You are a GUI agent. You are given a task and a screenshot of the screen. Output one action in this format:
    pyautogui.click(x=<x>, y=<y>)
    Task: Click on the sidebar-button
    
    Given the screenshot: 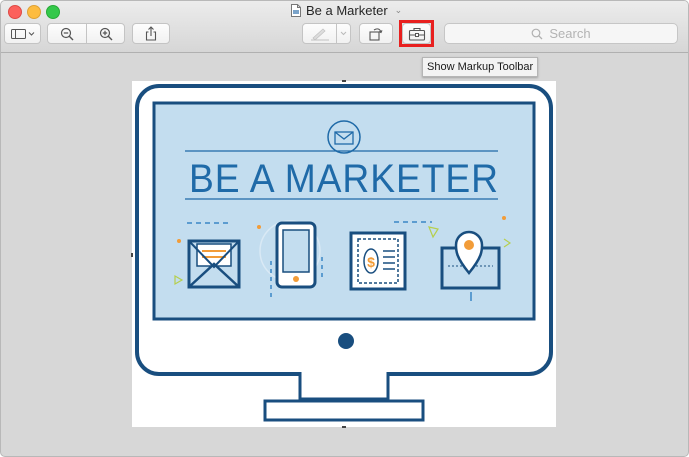 What is the action you would take?
    pyautogui.click(x=22, y=33)
    